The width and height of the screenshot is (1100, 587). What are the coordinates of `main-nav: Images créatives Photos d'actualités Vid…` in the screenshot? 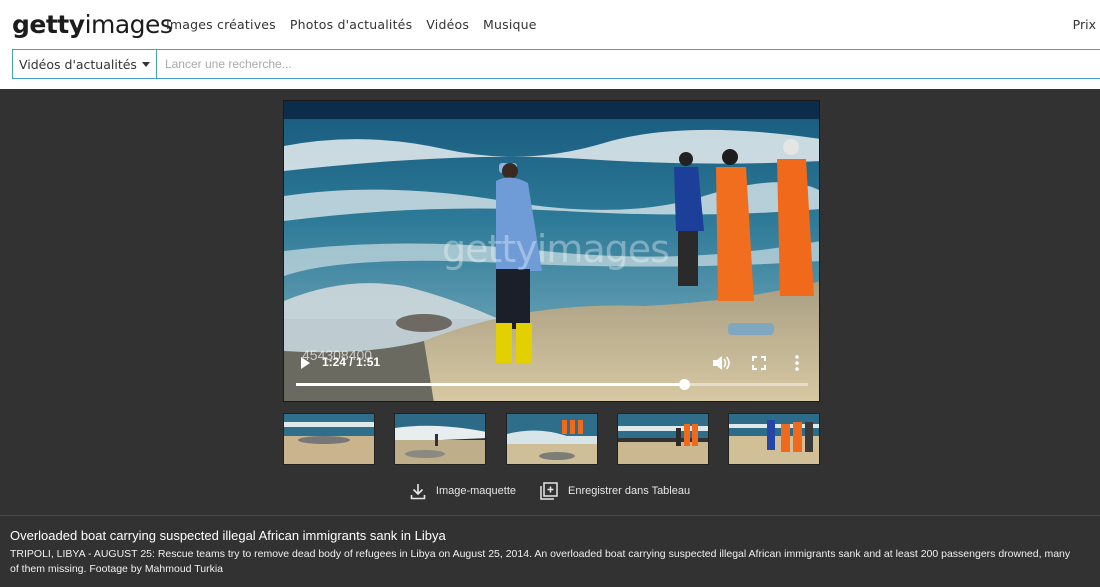 It's located at (358, 25).